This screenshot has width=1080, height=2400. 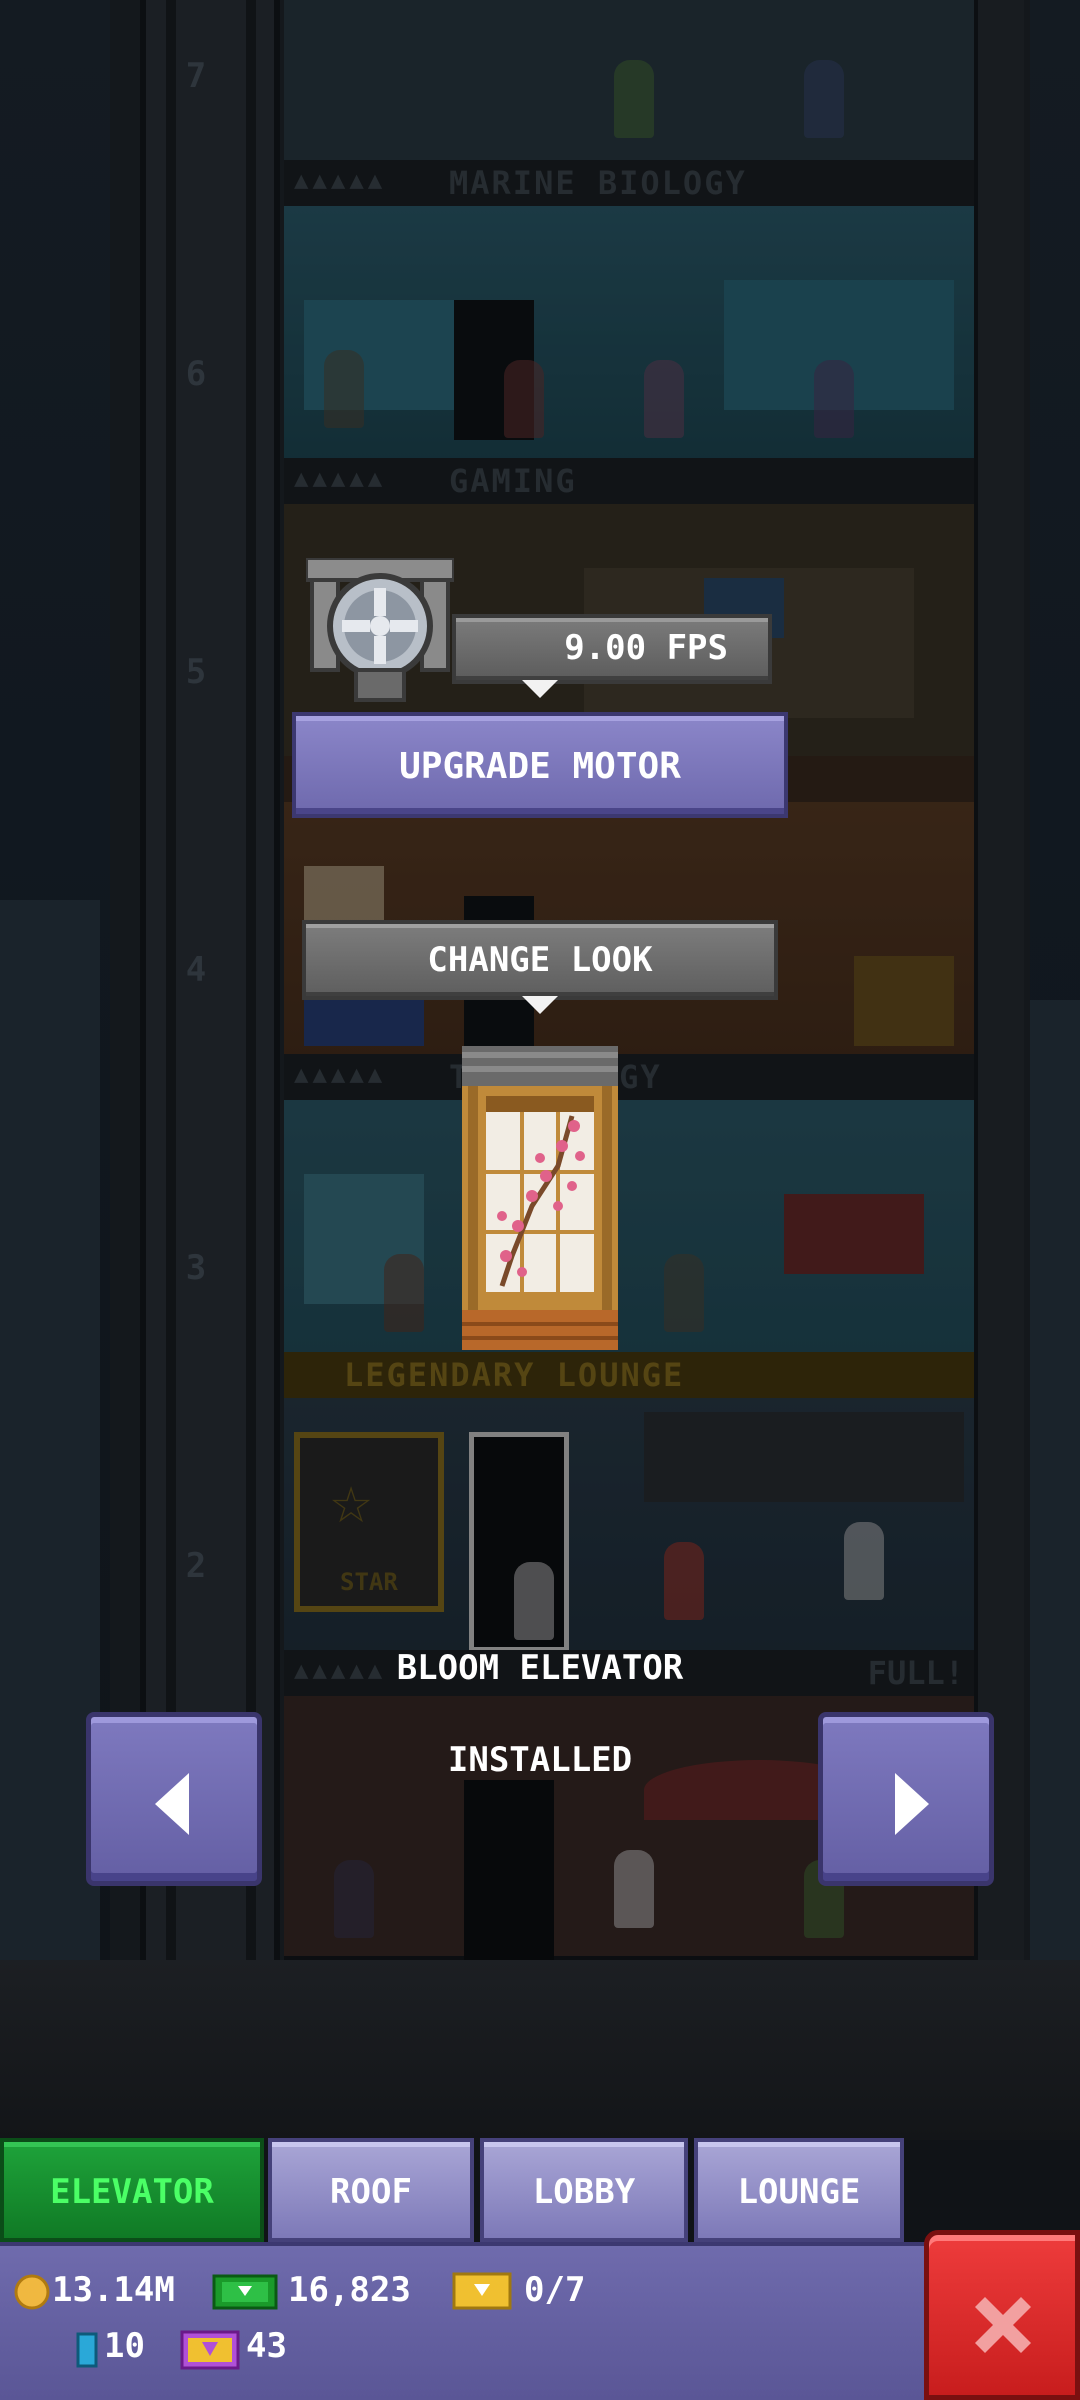 I want to click on close-icon, so click(x=1003, y=2325).